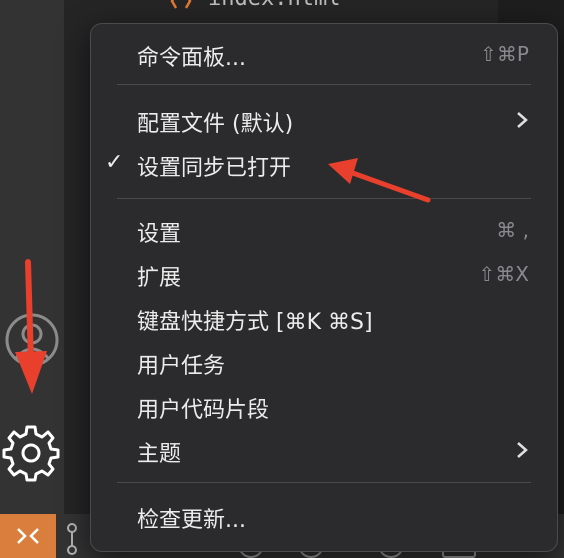 The width and height of the screenshot is (564, 558). I want to click on menu-item-shortcut: ⇧⌘X, so click(503, 274).